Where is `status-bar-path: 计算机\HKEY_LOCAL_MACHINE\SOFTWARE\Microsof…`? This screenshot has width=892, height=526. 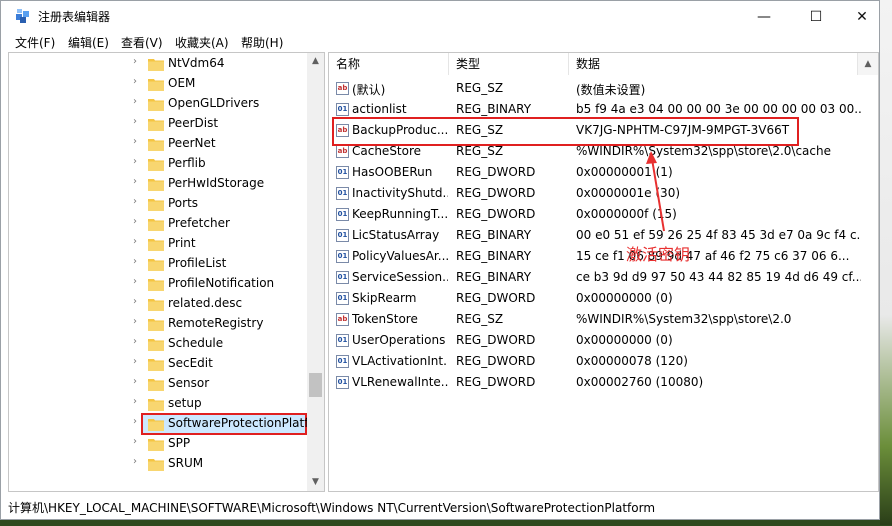
status-bar-path: 计算机\HKEY_LOCAL_MACHINE\SOFTWARE\Microsof… is located at coordinates (332, 508).